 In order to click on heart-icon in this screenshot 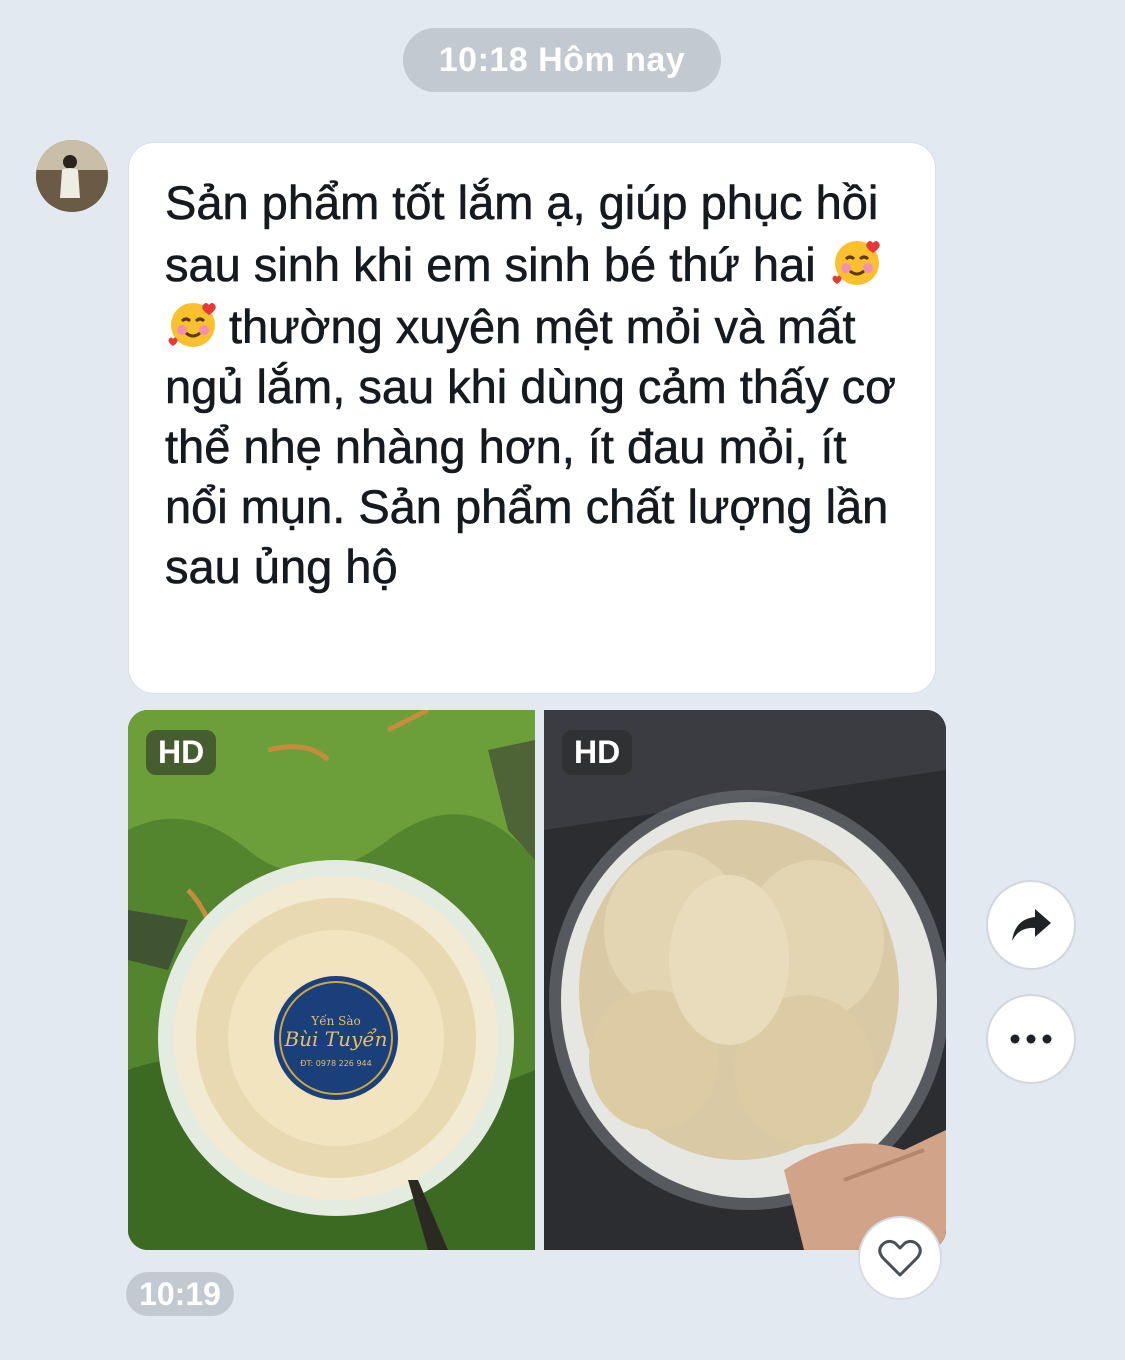, I will do `click(900, 1258)`.